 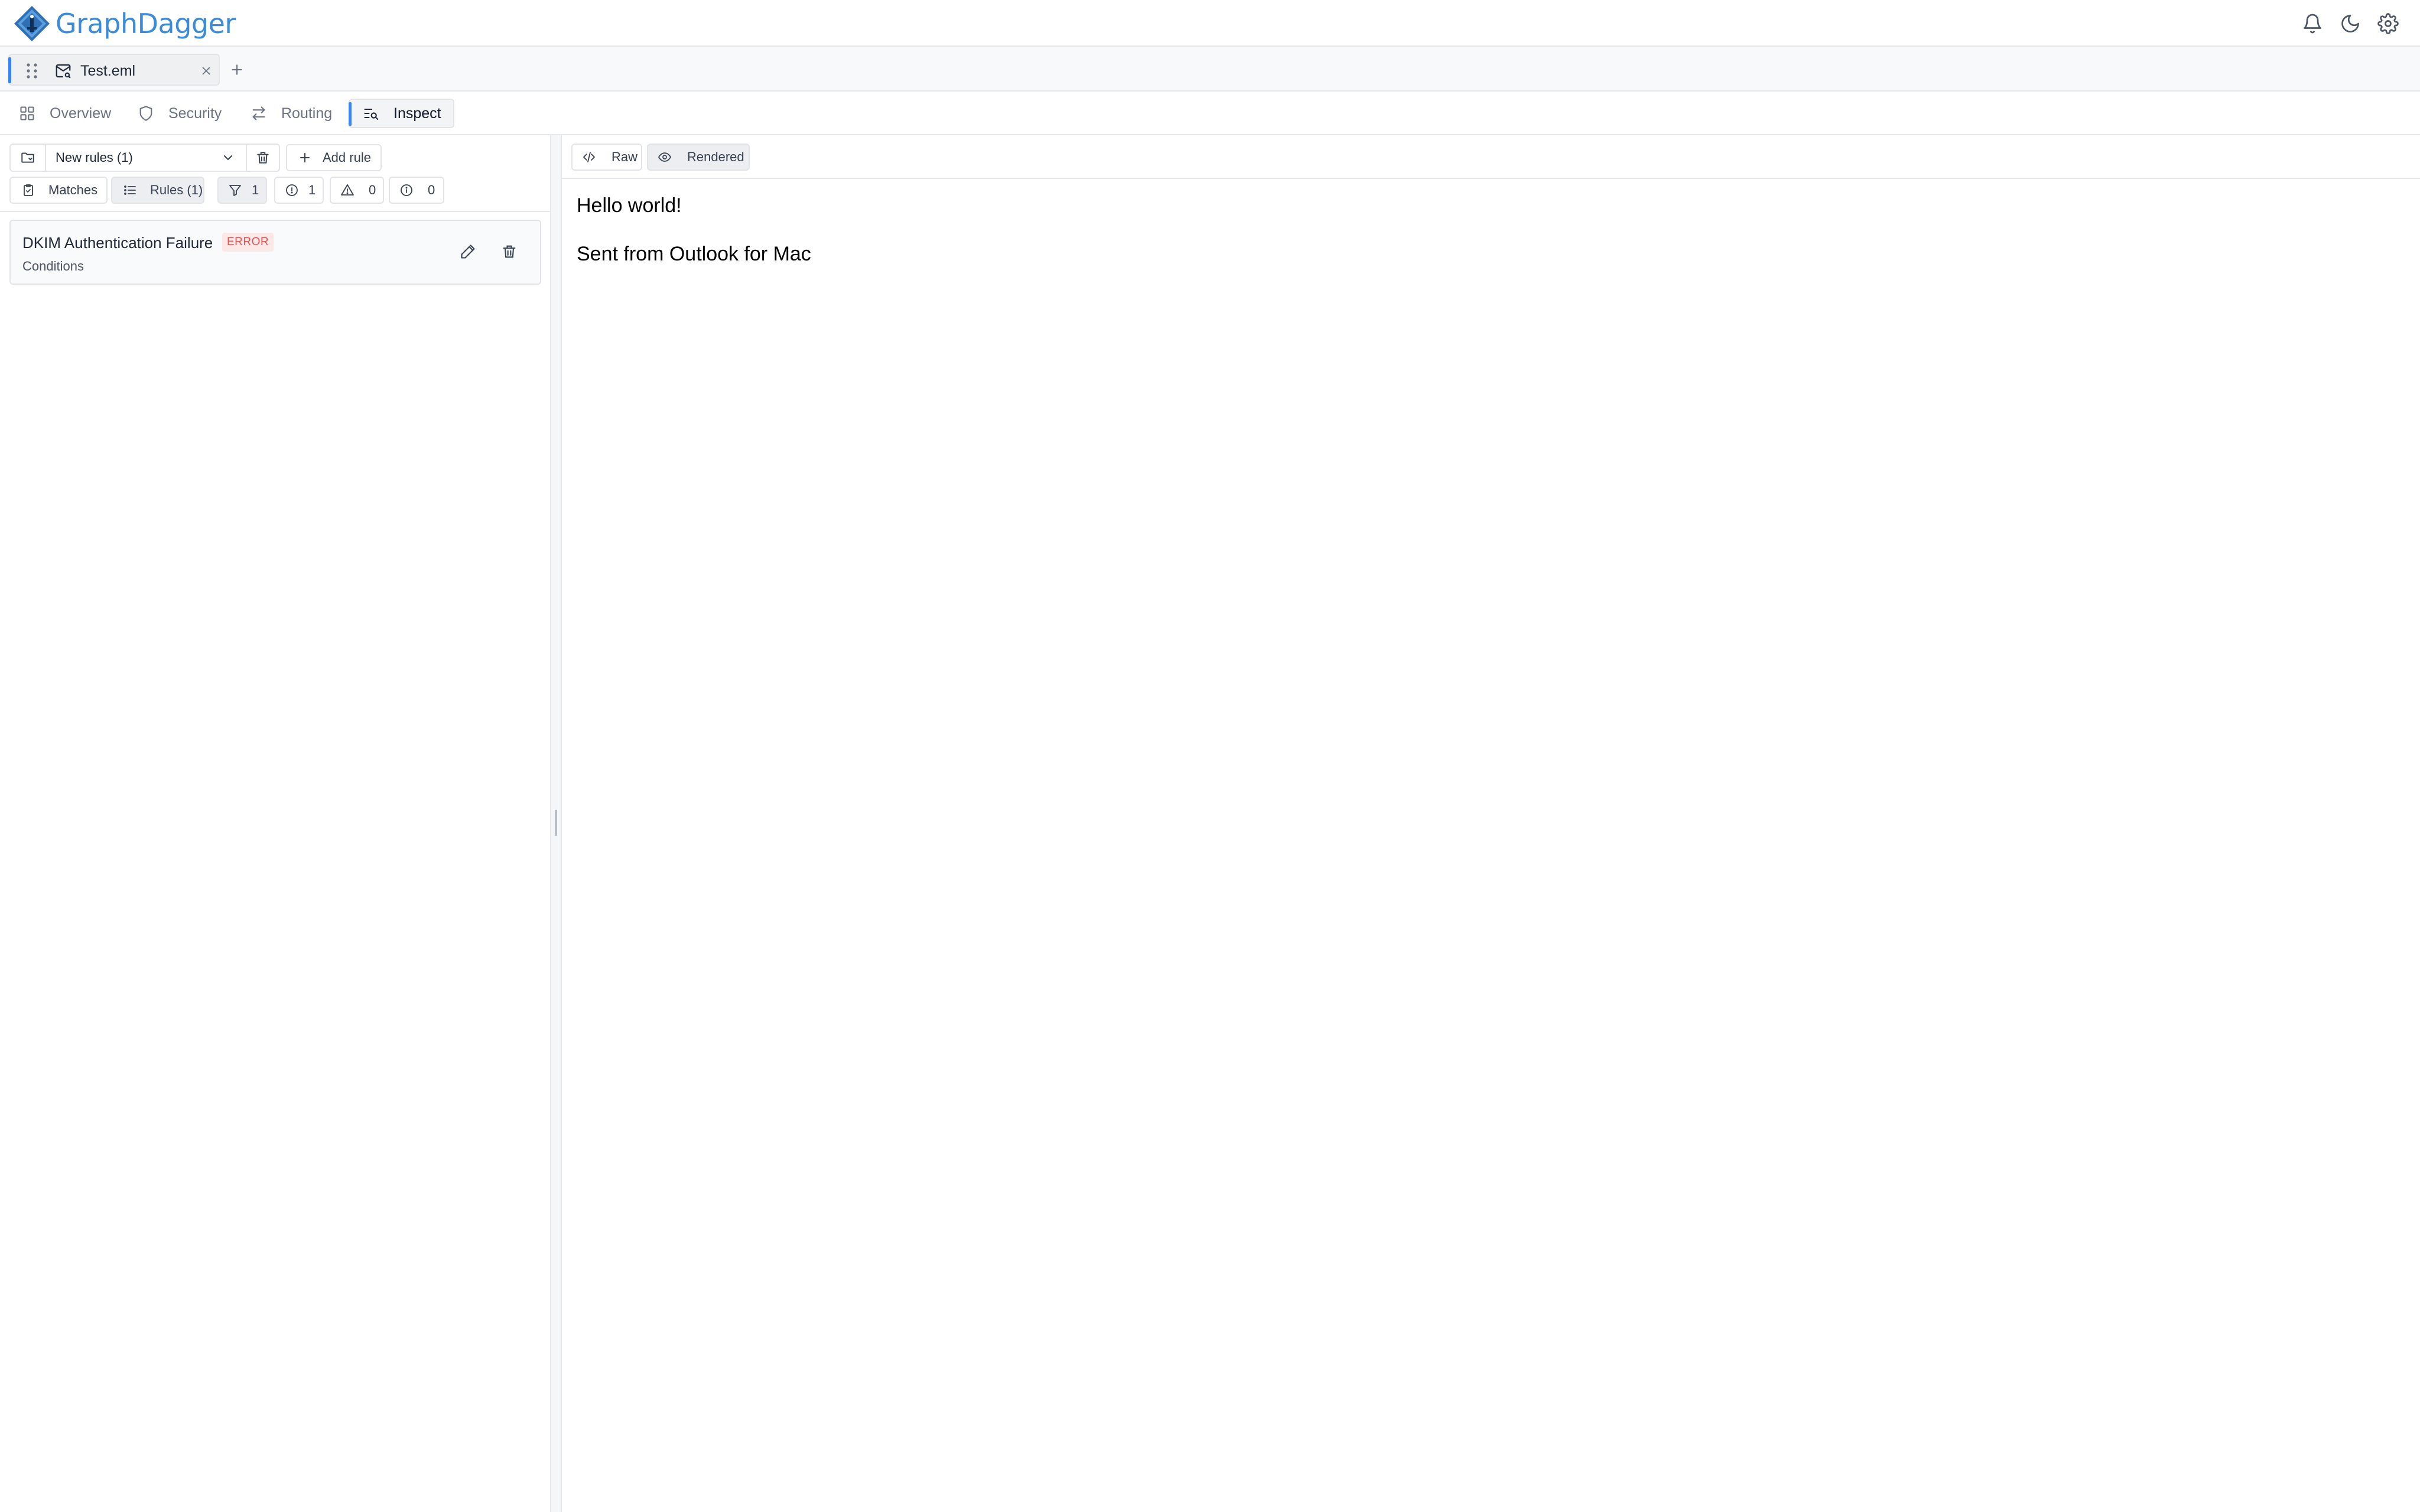 I want to click on add-rule-button: Add rule, so click(x=334, y=157).